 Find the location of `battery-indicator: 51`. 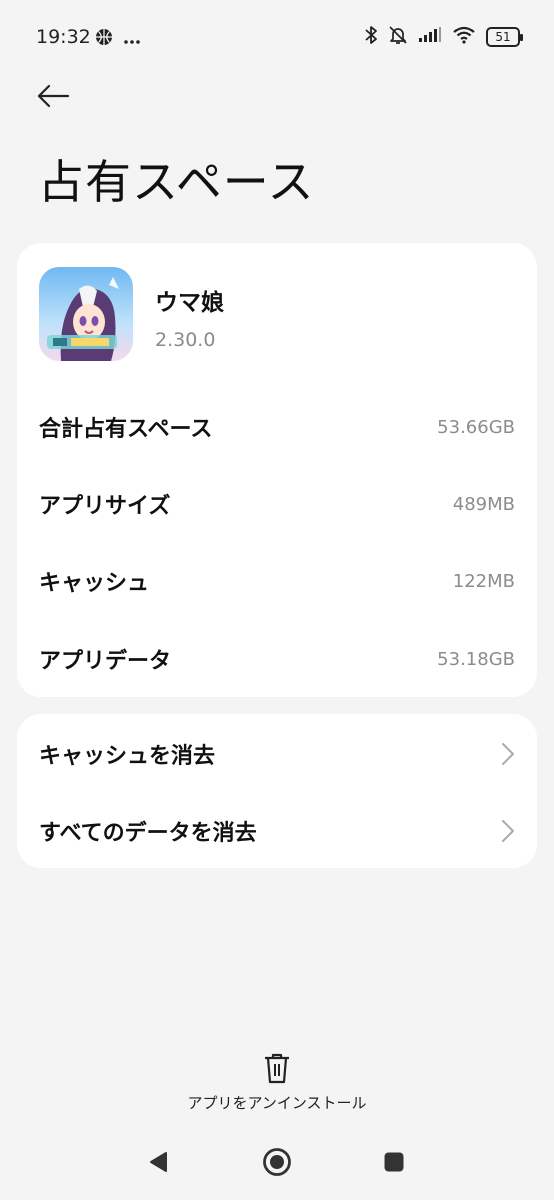

battery-indicator: 51 is located at coordinates (504, 37).